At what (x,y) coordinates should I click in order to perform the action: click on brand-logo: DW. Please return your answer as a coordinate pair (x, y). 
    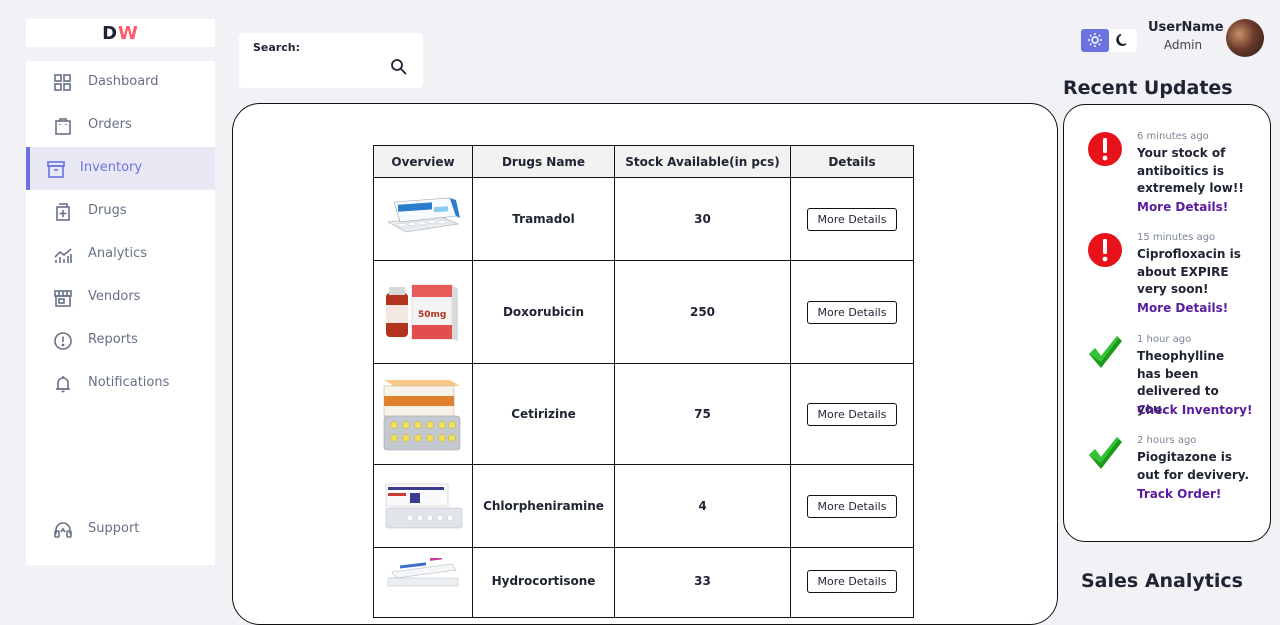
    Looking at the image, I should click on (120, 33).